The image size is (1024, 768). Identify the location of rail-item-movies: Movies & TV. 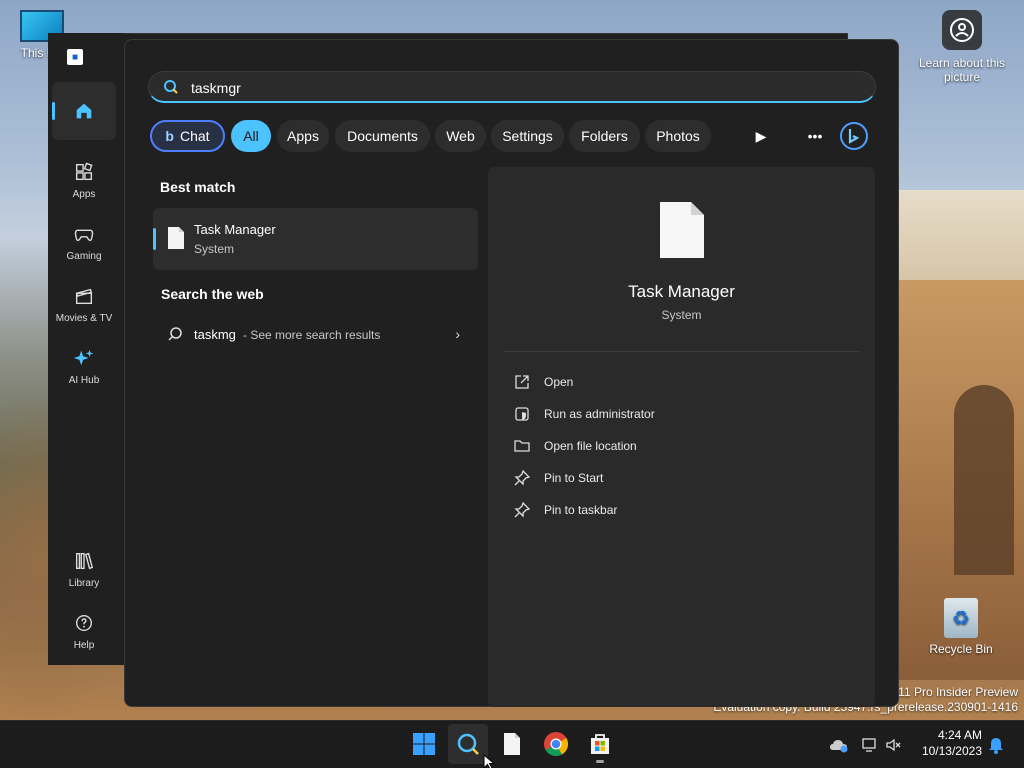
(84, 304).